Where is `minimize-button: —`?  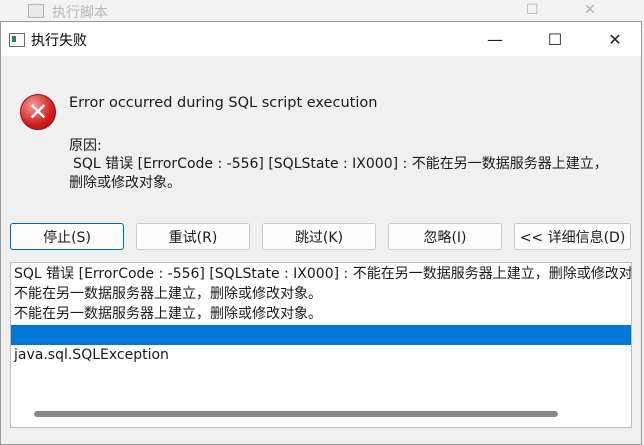
minimize-button: — is located at coordinates (495, 39).